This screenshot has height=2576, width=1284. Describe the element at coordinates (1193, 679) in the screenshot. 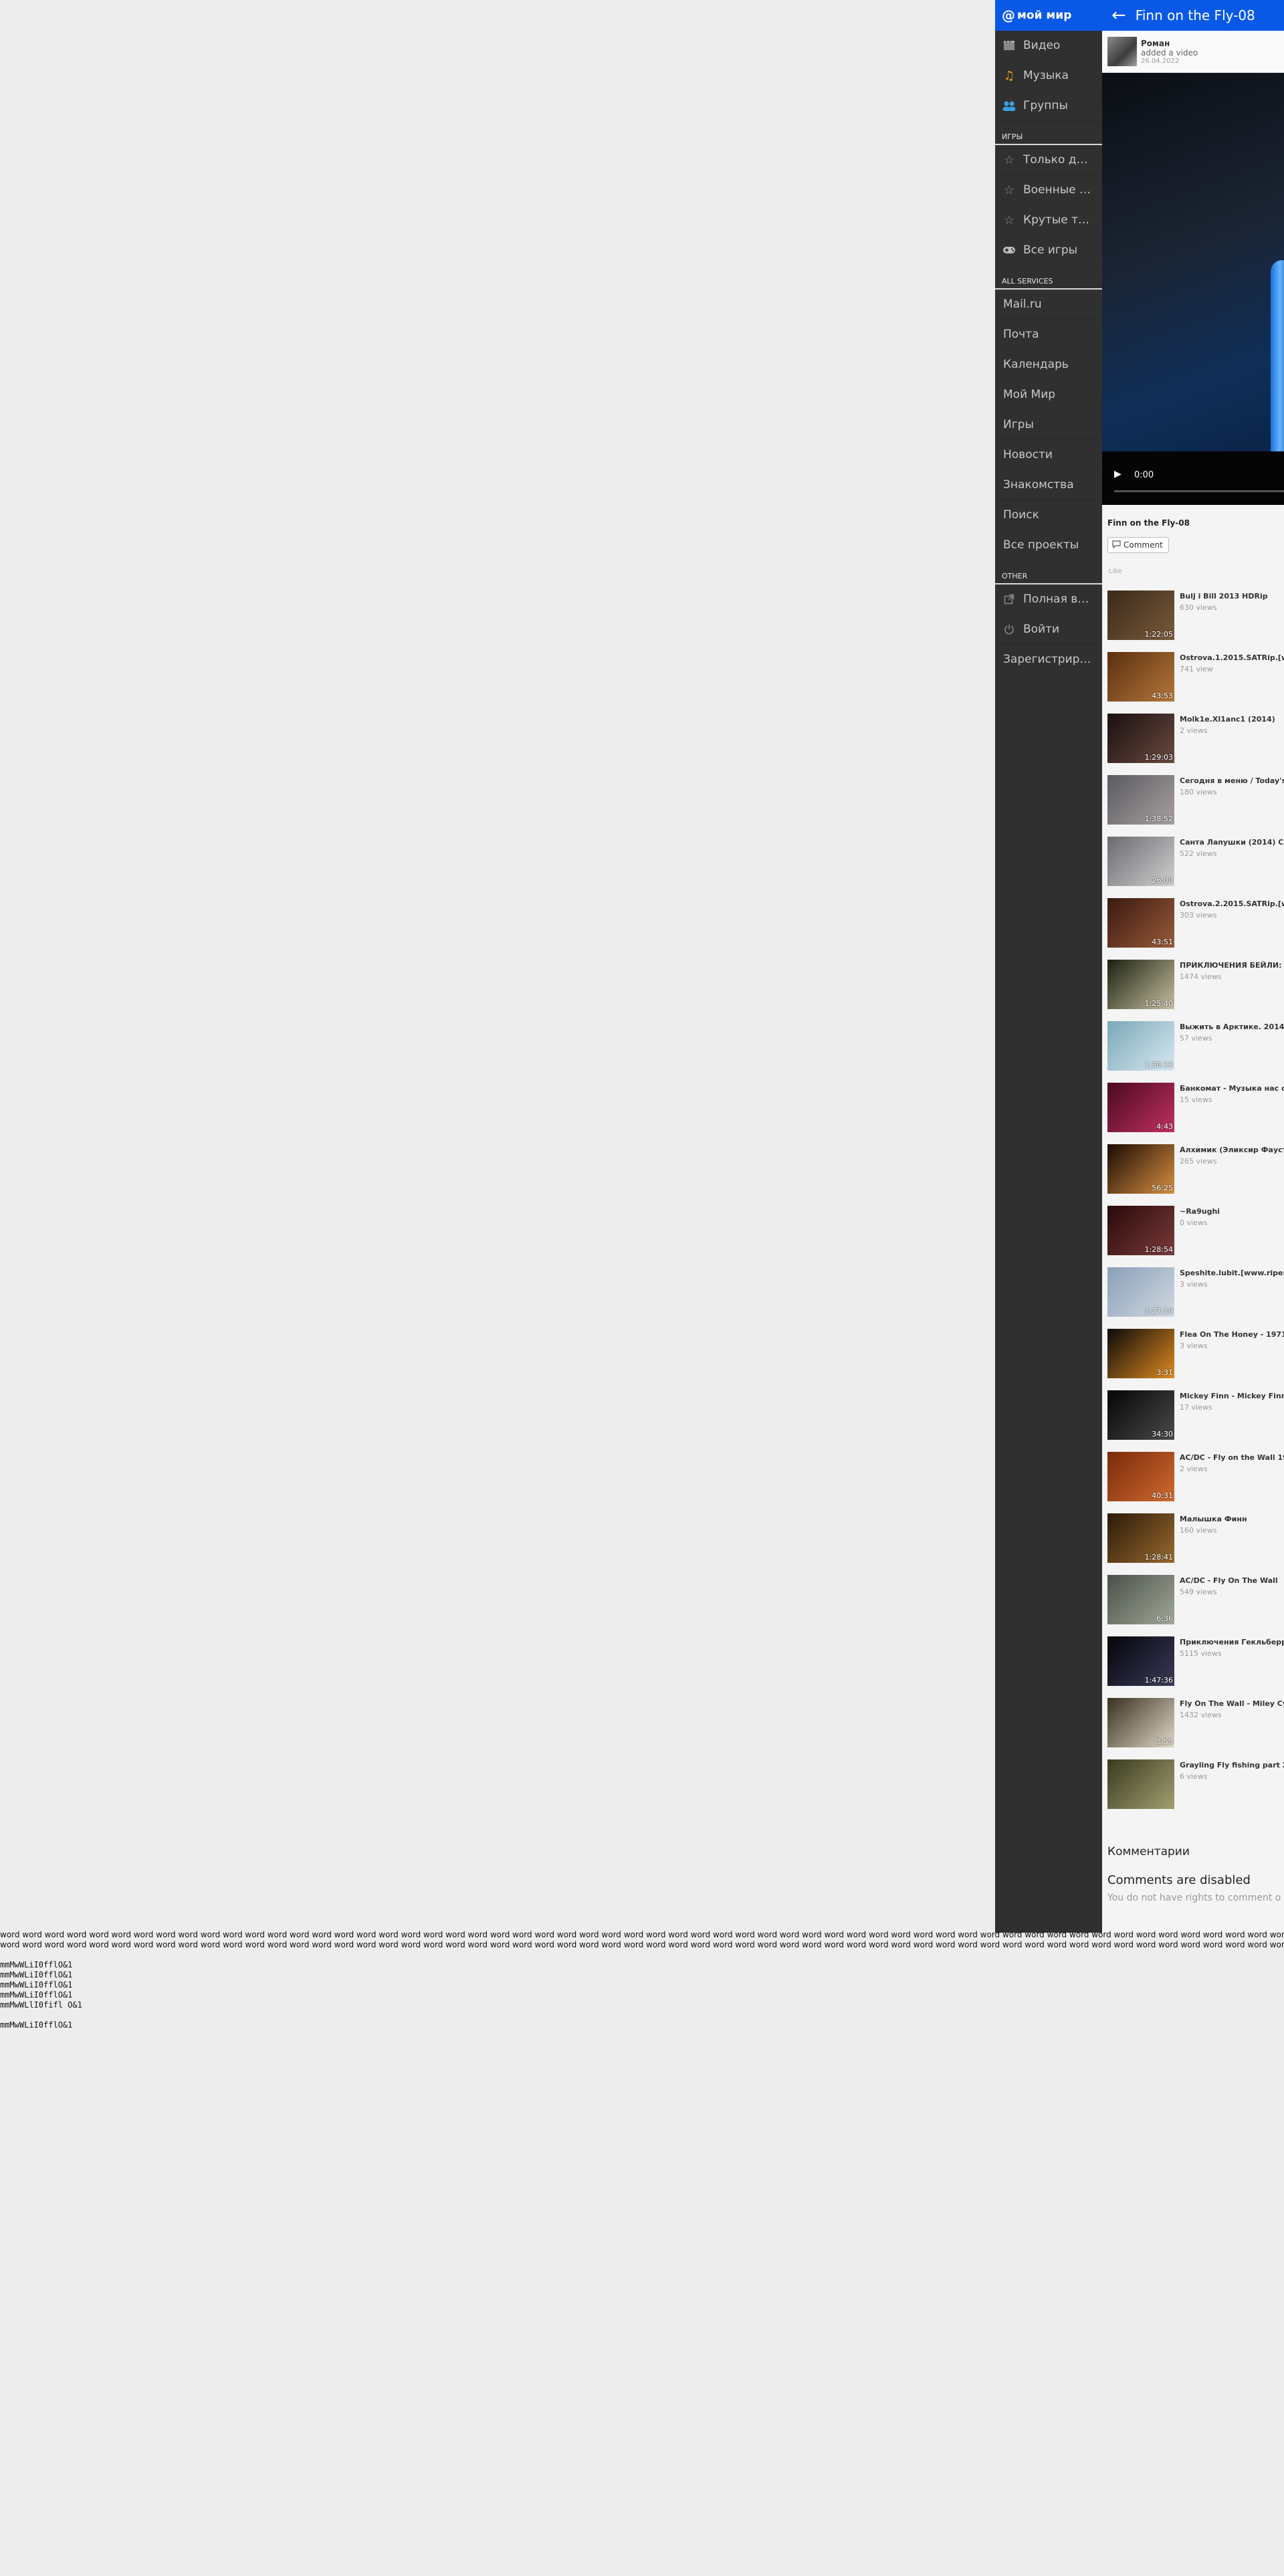

I see `list-item: 43:53 Ostrova.1.2015.SATRip.[ww 741 view` at that location.